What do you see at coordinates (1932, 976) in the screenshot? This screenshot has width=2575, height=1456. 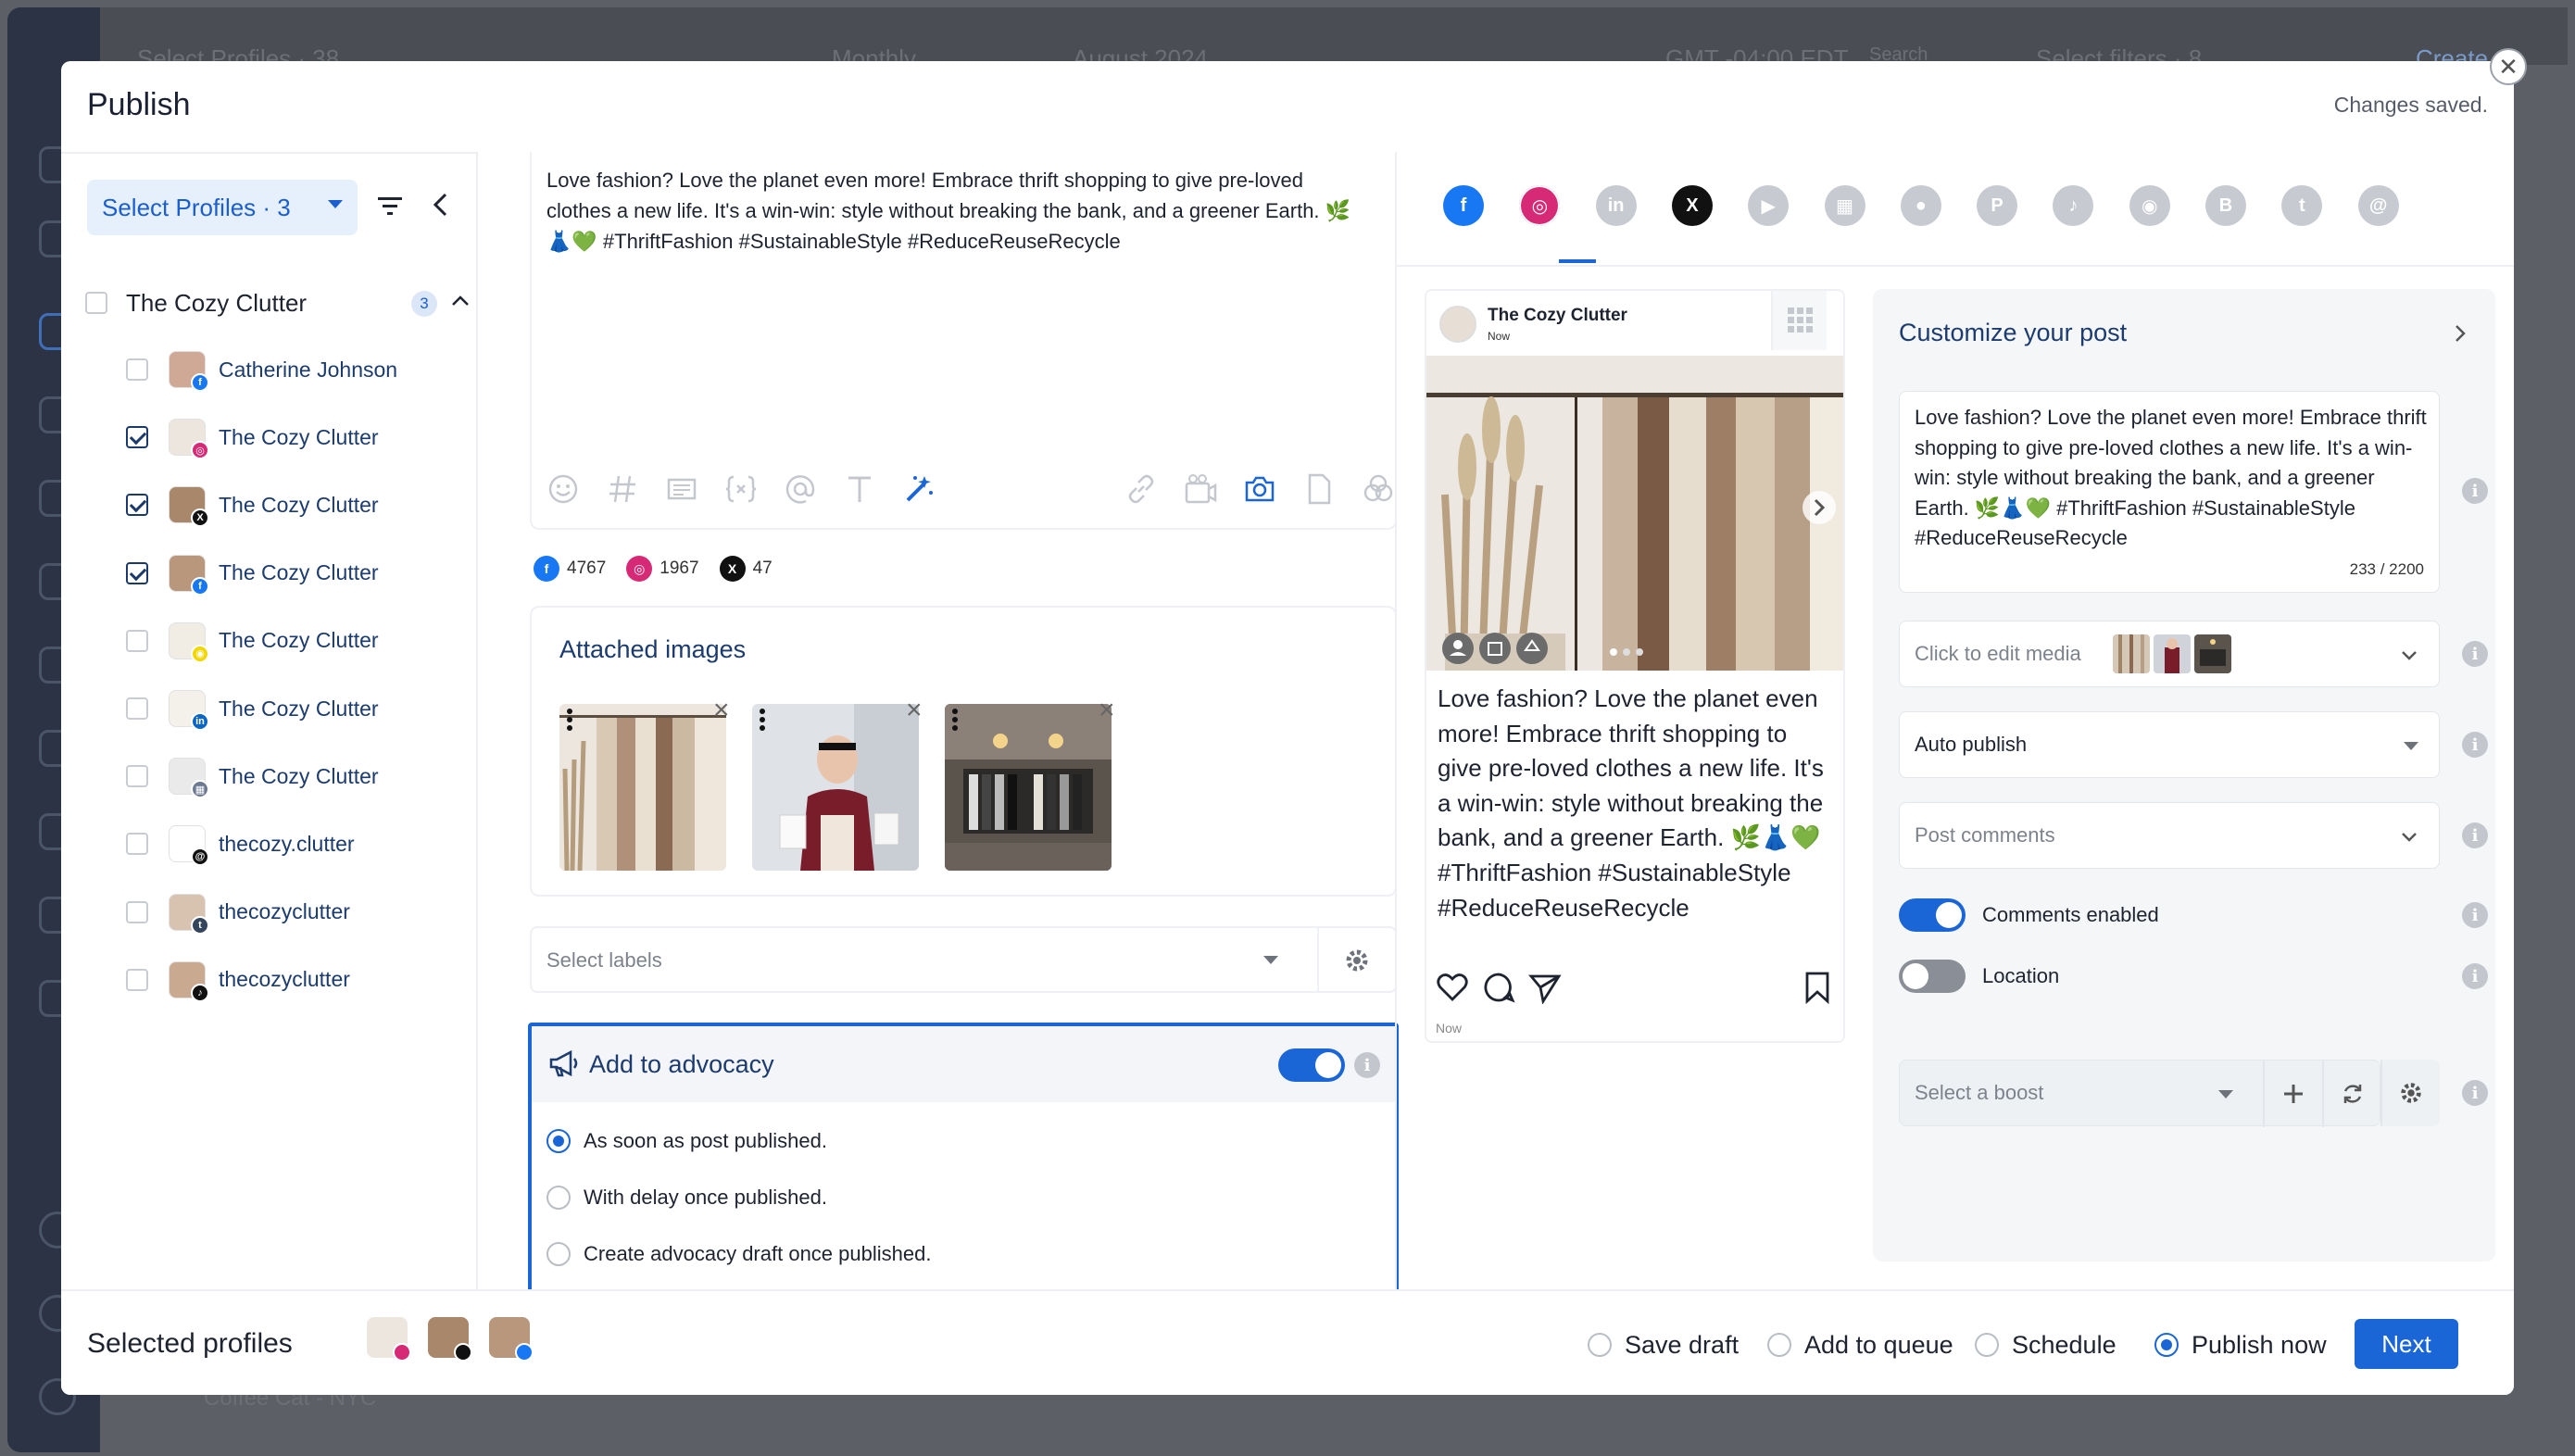 I see `location-toggle` at bounding box center [1932, 976].